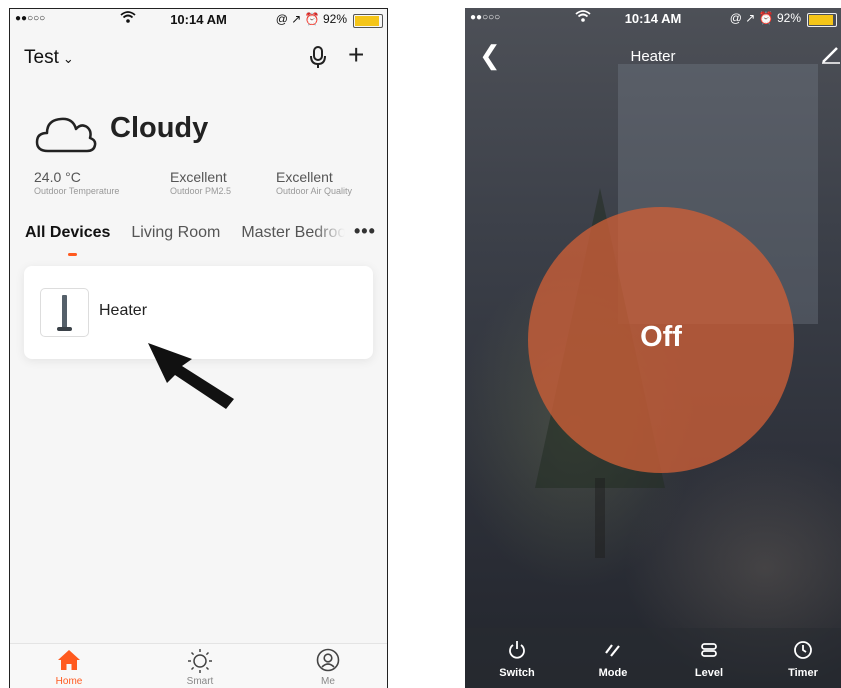 This screenshot has width=841, height=688. What do you see at coordinates (66, 133) in the screenshot?
I see `cloud-icon` at bounding box center [66, 133].